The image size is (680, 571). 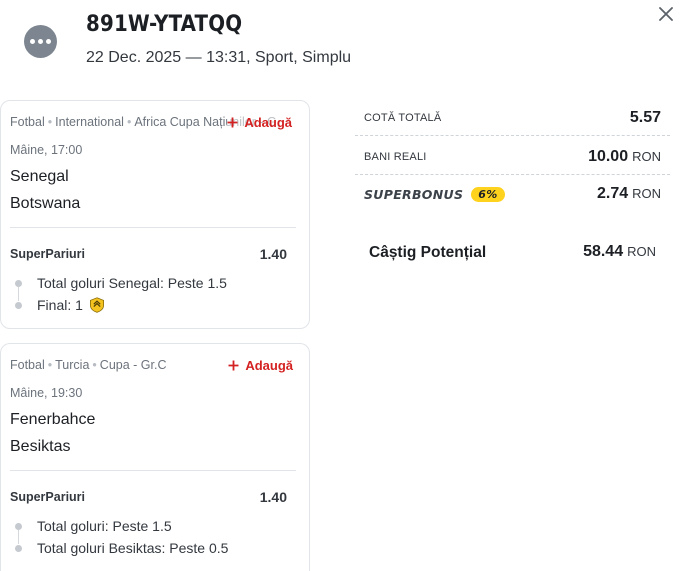 I want to click on away-team: Botswana, so click(x=45, y=203).